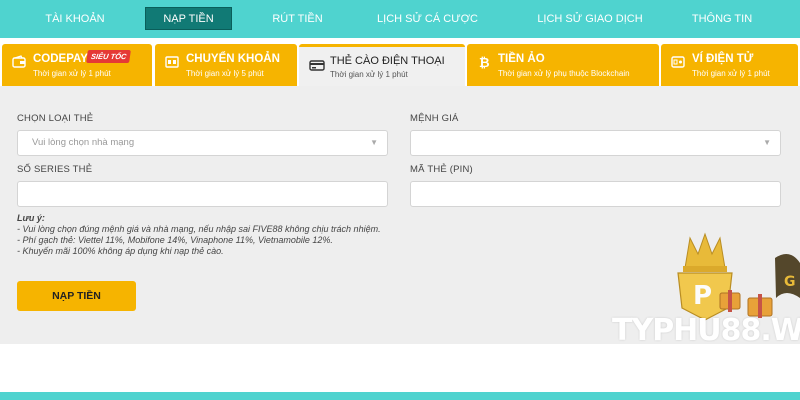 The height and width of the screenshot is (400, 800). I want to click on tab-title: CODEPAY, so click(60, 59).